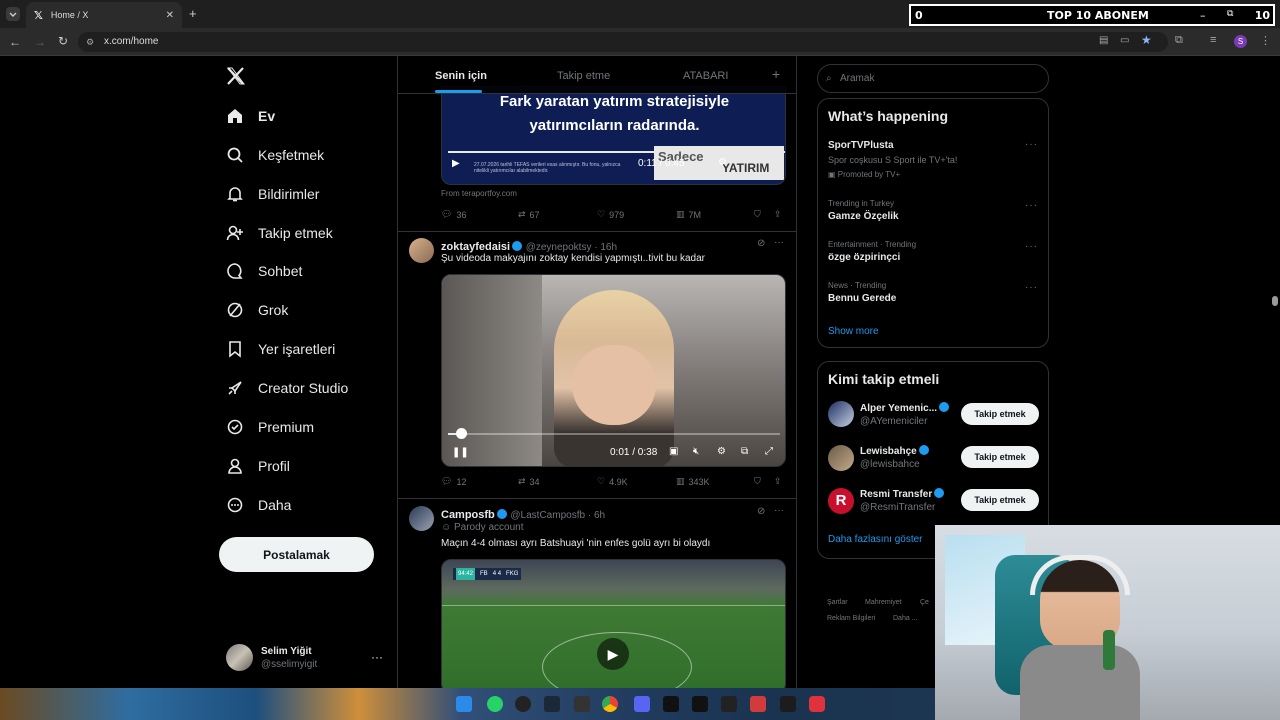 The width and height of the screenshot is (1280, 720). I want to click on epic-games-icon, so click(582, 704).